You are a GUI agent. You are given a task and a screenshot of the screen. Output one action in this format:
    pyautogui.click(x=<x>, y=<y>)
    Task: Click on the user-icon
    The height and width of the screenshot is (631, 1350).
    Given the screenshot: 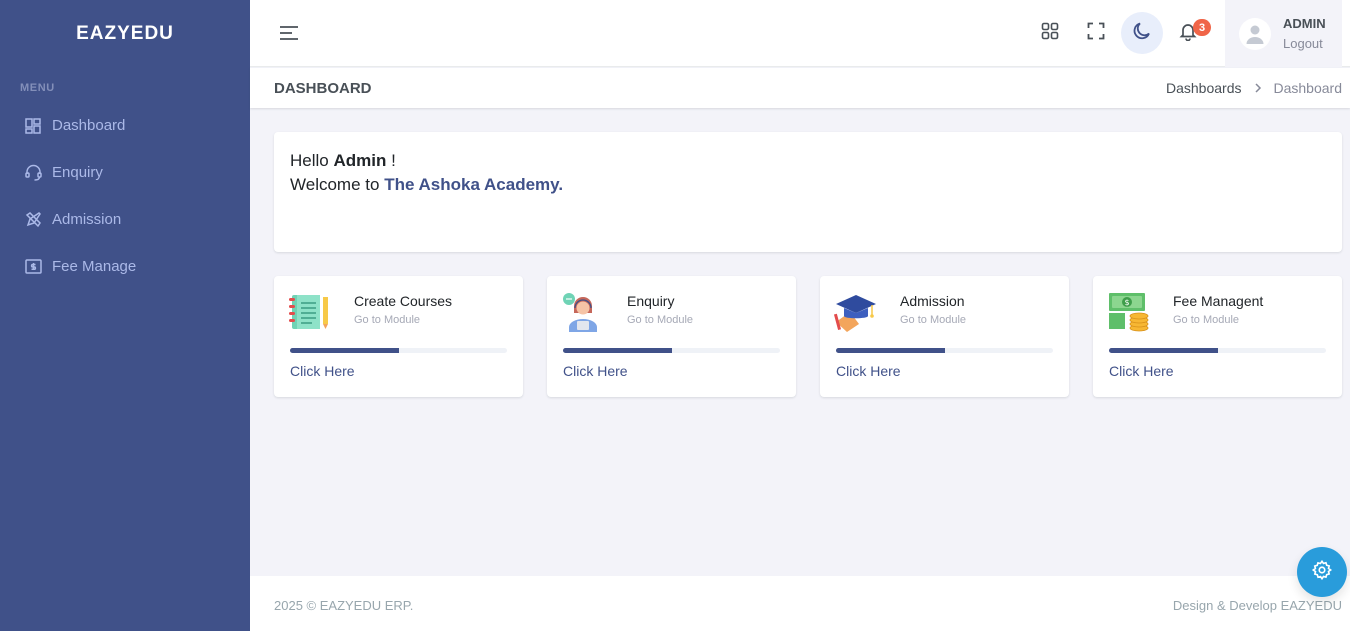 What is the action you would take?
    pyautogui.click(x=1255, y=34)
    